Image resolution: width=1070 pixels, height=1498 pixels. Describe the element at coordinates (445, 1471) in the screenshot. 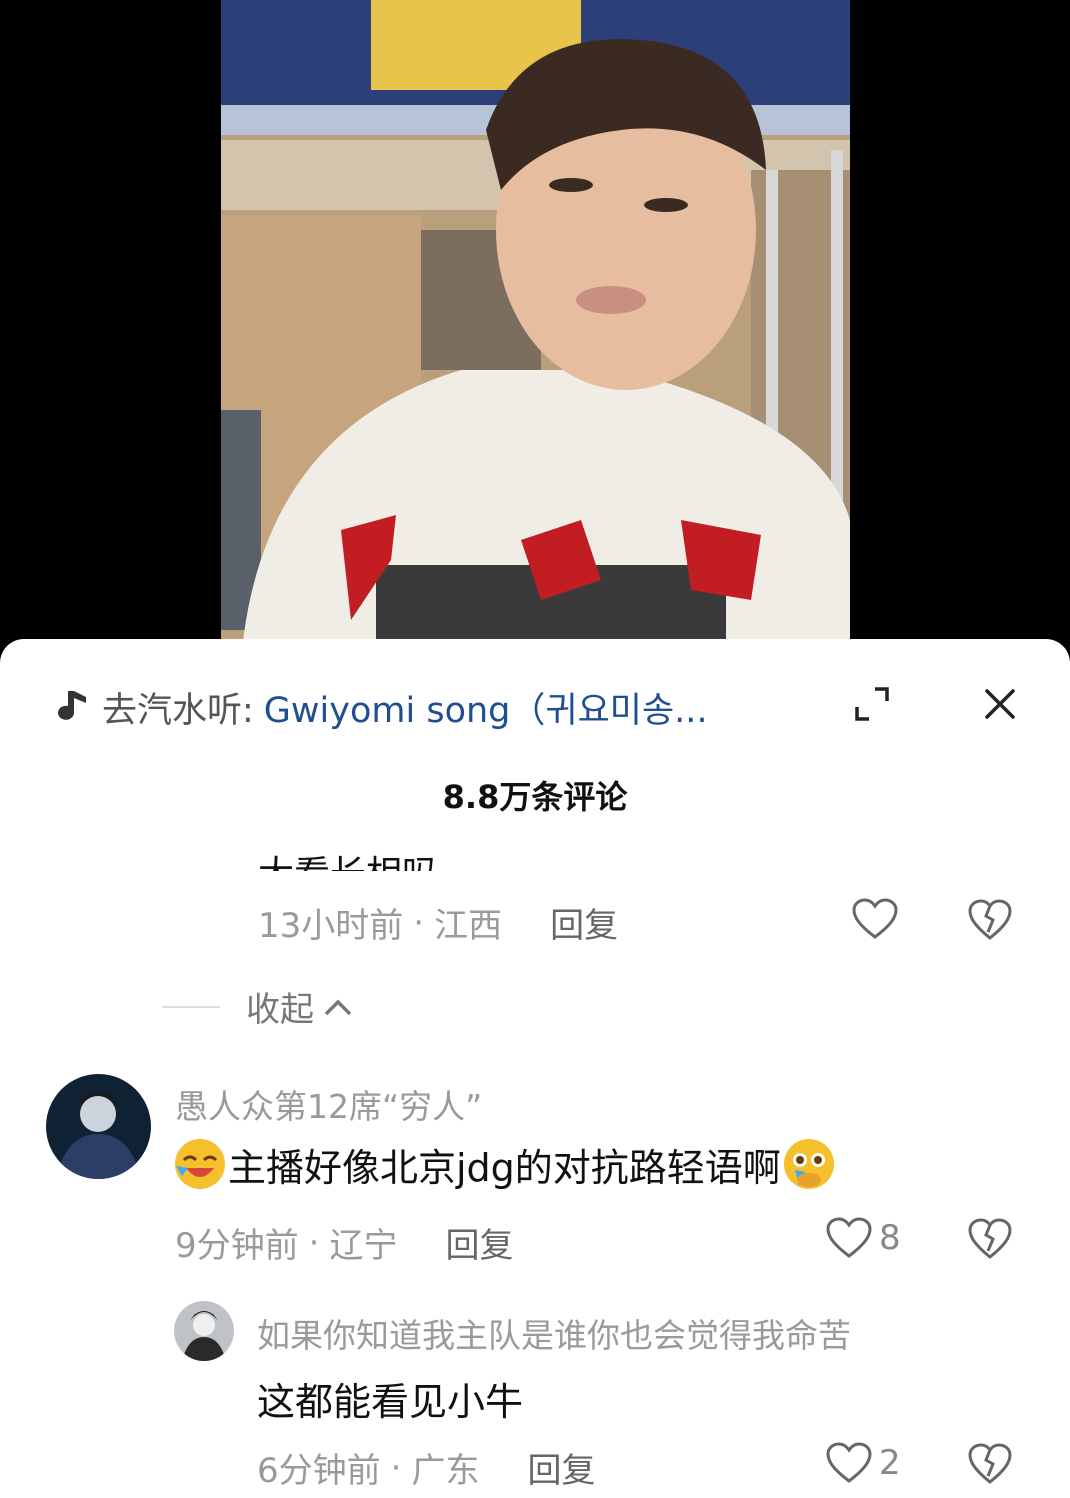

I see `reply-location: 广东` at that location.